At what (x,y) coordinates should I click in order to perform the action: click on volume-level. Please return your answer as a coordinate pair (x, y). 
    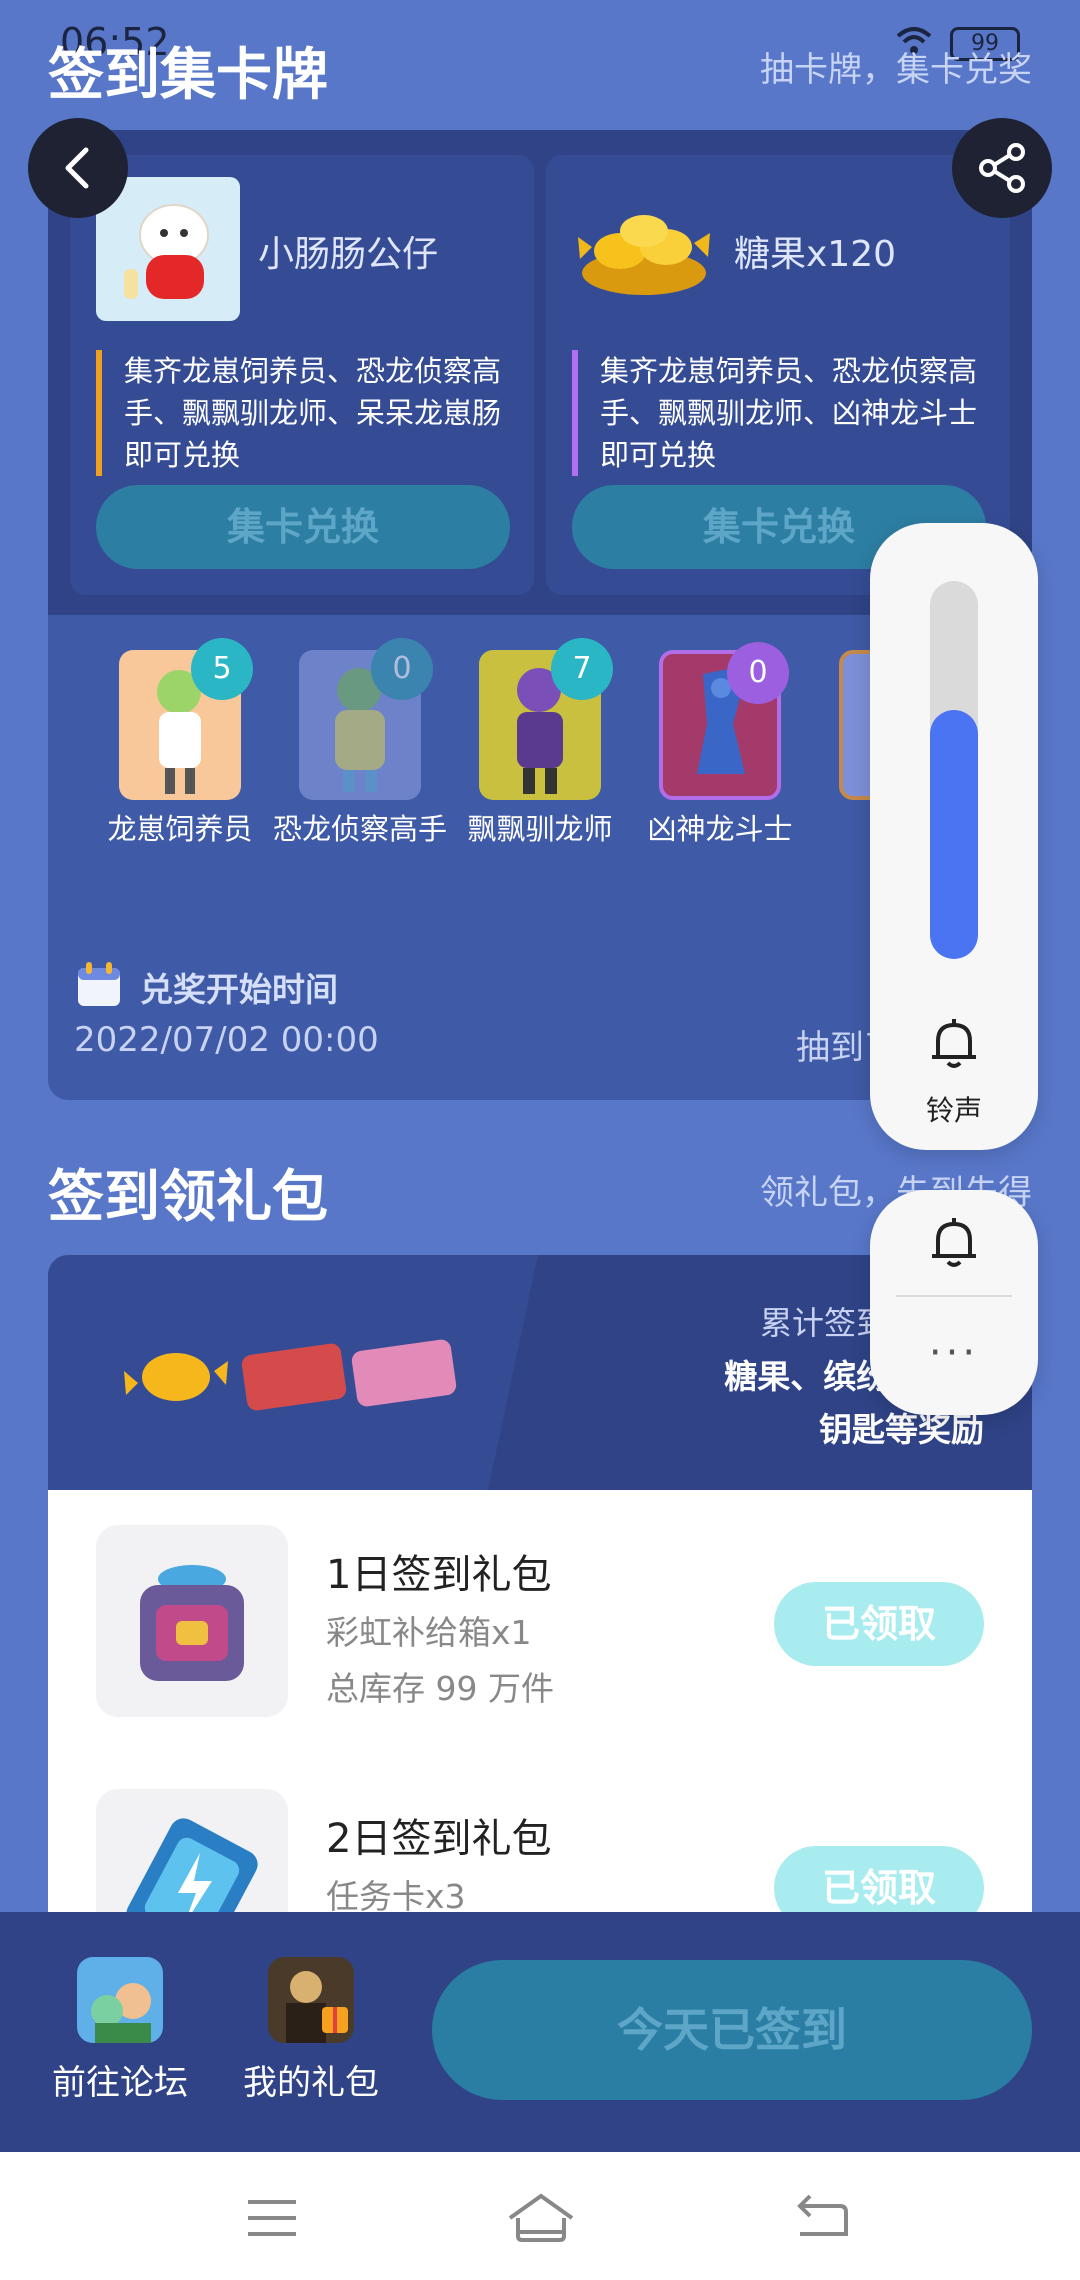
    Looking at the image, I should click on (954, 834).